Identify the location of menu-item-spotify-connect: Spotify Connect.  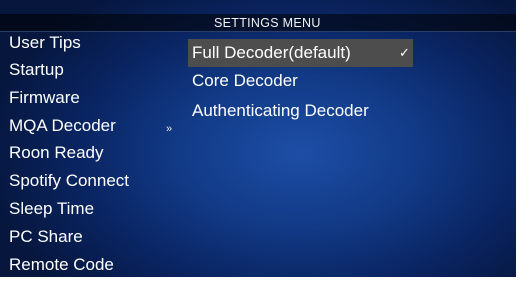
(69, 183).